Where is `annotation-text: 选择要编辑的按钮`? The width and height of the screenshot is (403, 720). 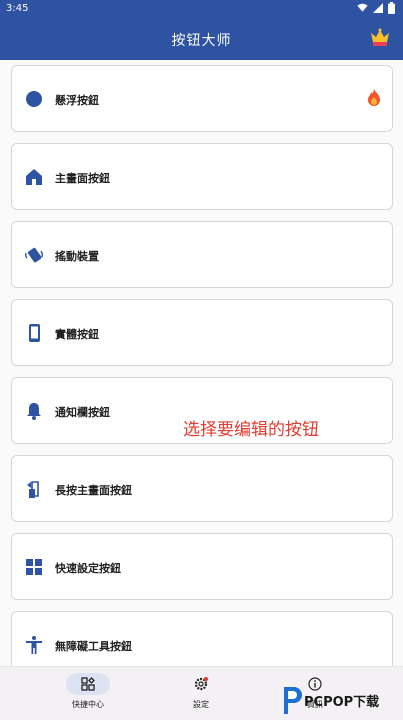
annotation-text: 选择要编辑的按钮 is located at coordinates (251, 430).